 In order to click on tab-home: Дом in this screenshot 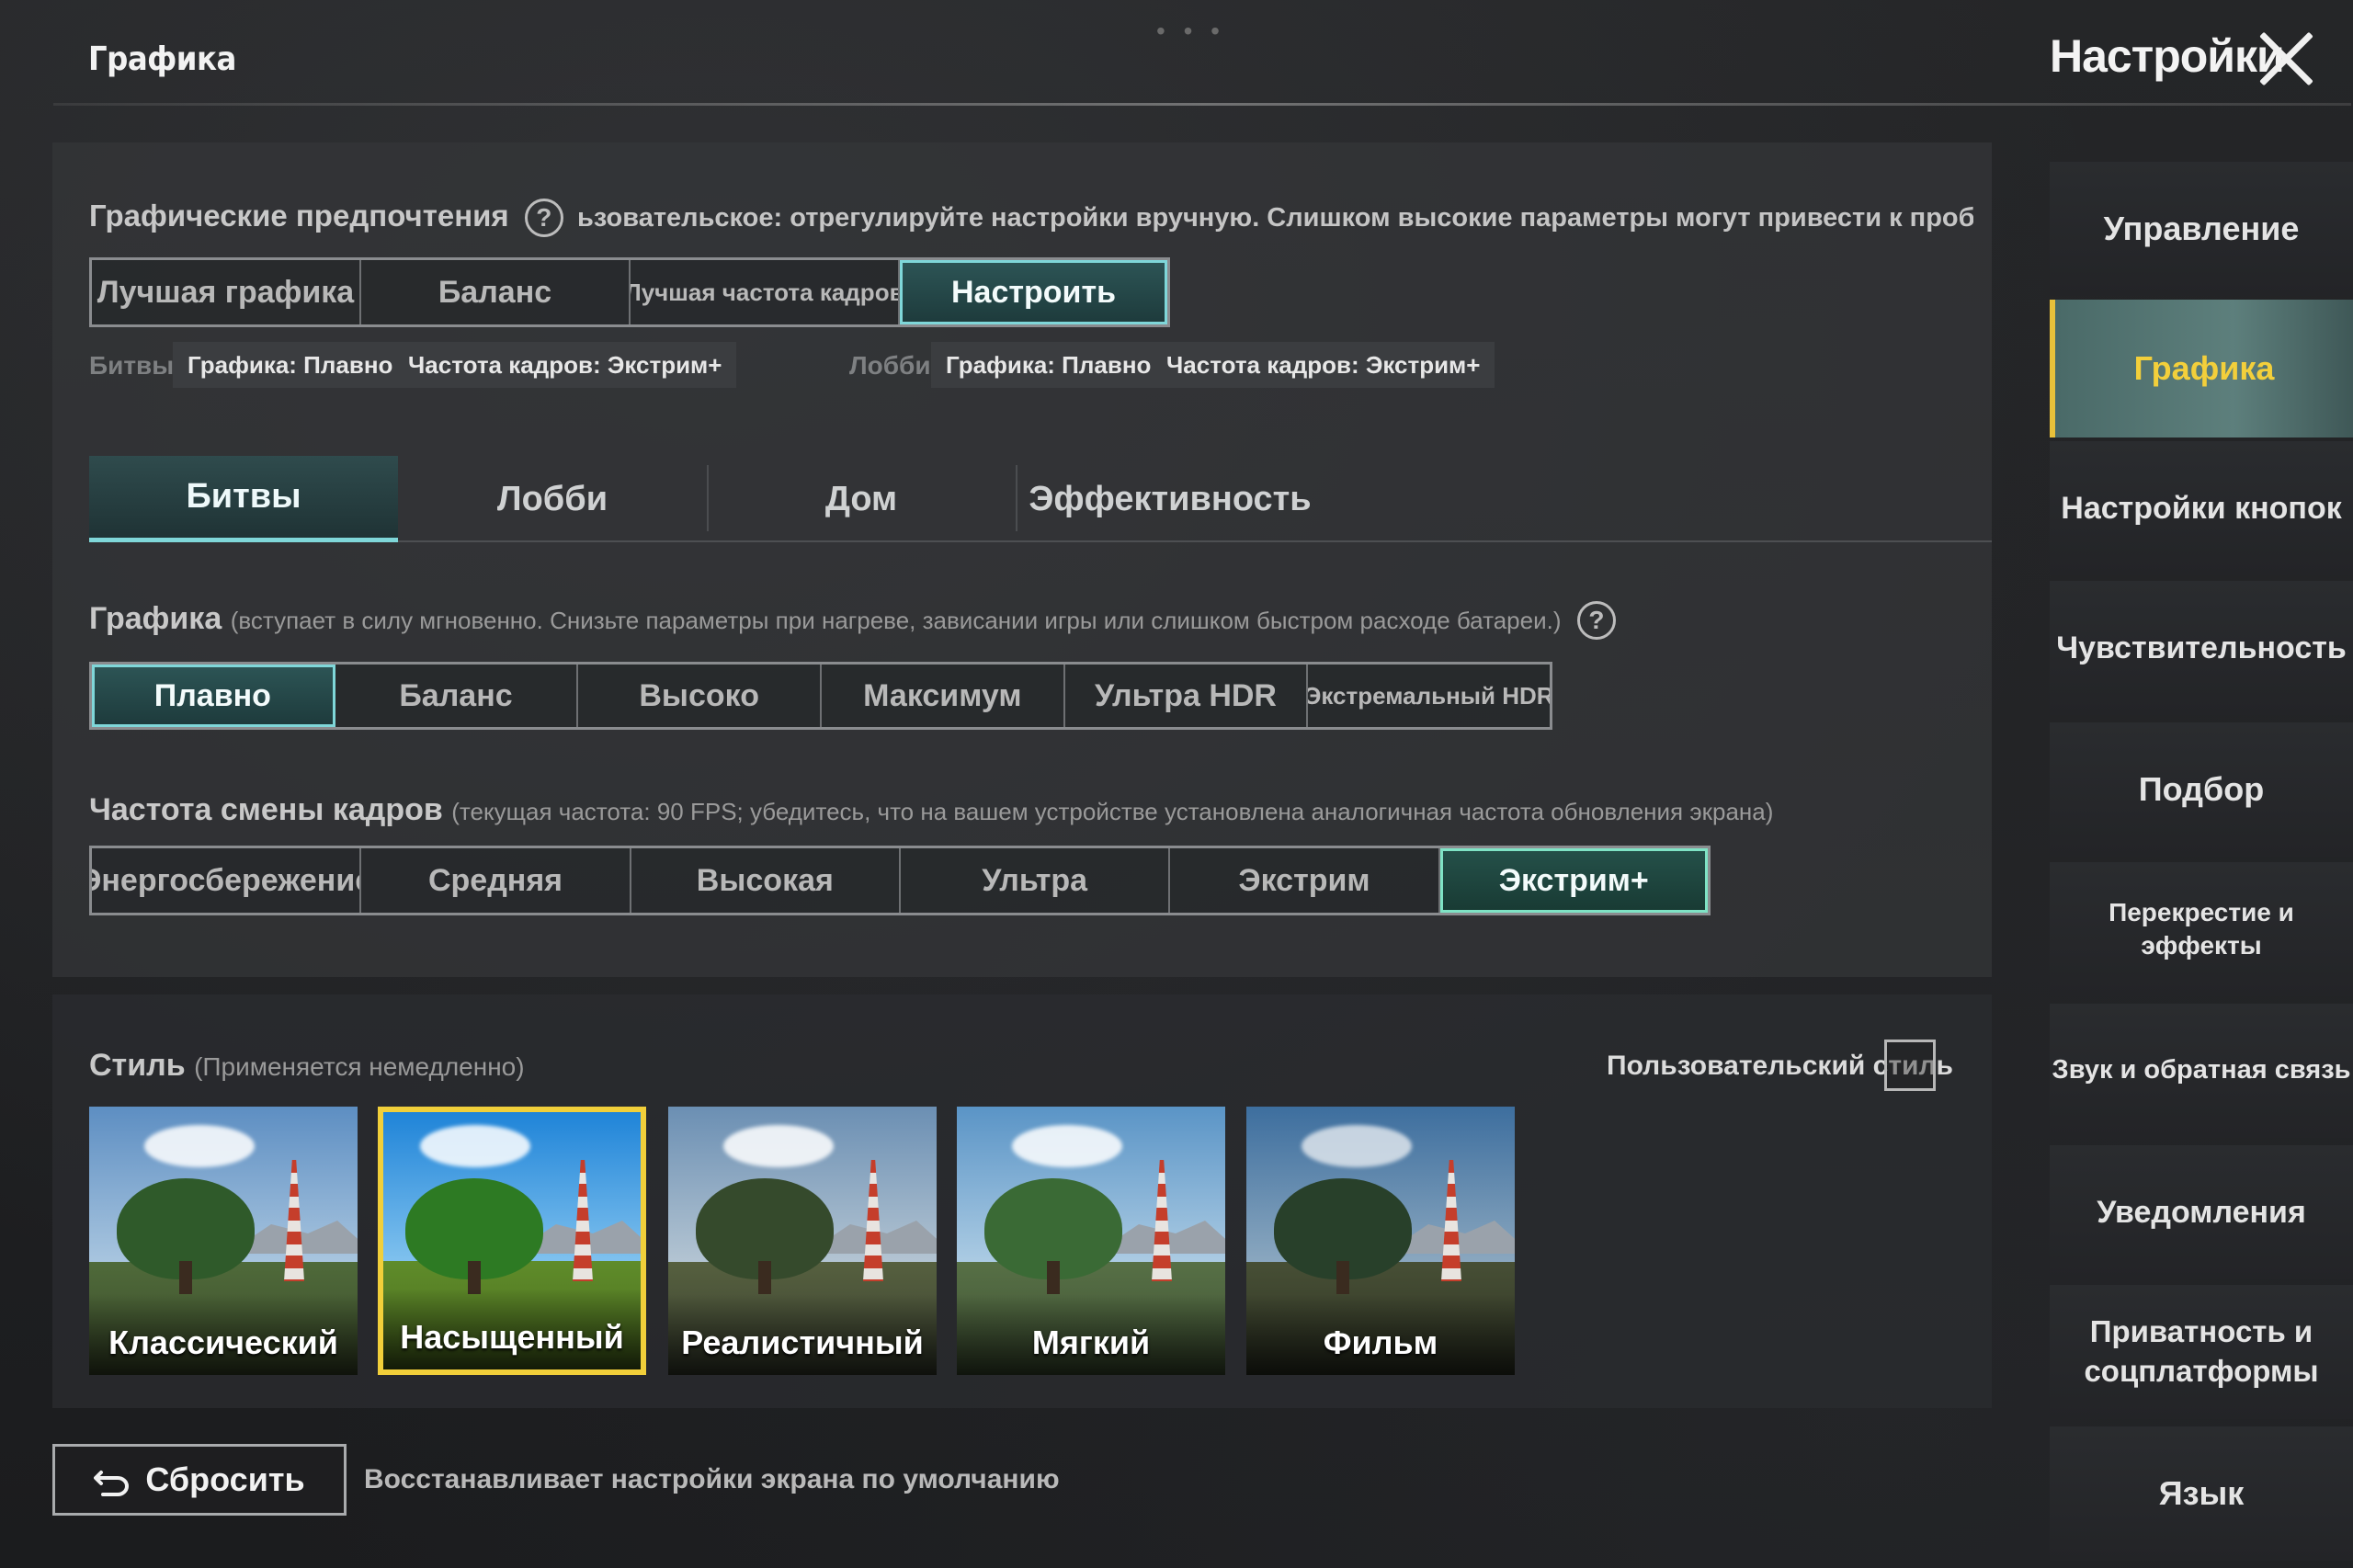, I will do `click(861, 499)`.